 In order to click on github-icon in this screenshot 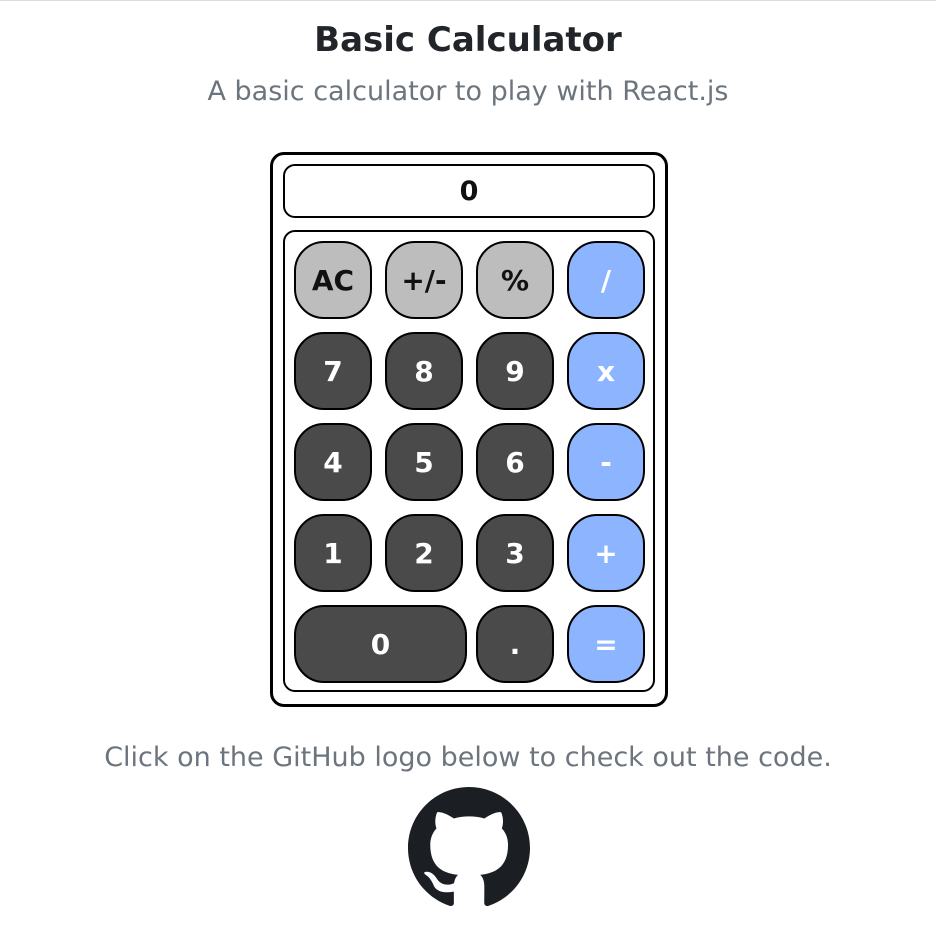, I will do `click(469, 846)`.